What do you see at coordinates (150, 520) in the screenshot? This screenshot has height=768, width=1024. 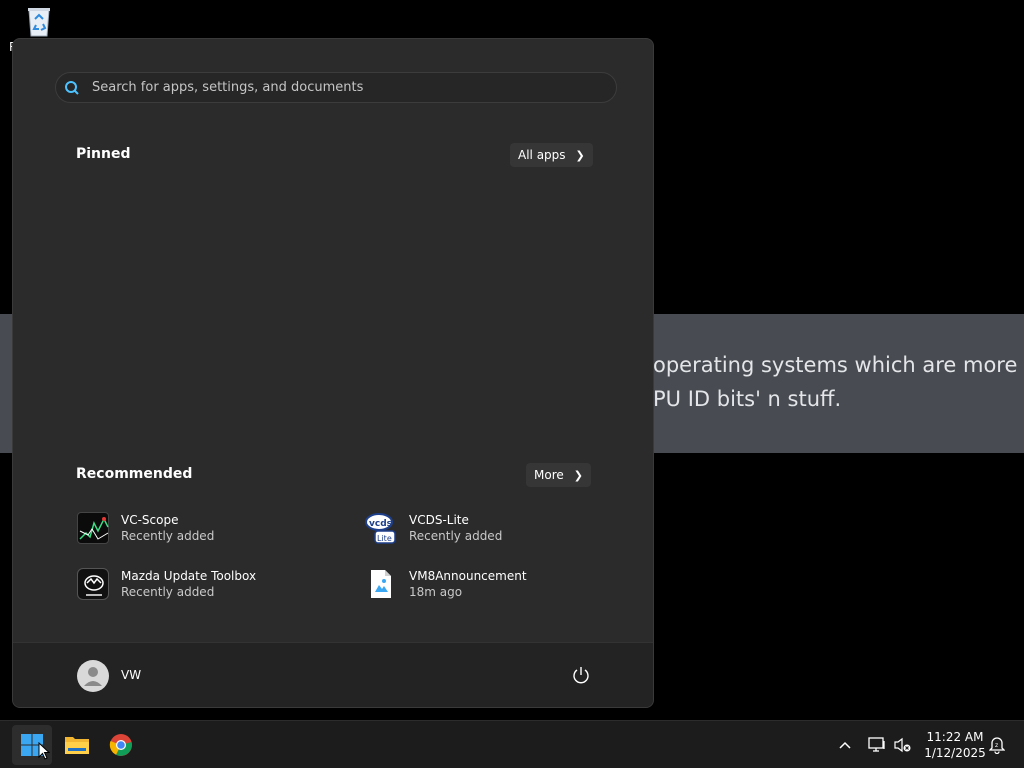 I see `recommended-item-name: VC-Scope` at bounding box center [150, 520].